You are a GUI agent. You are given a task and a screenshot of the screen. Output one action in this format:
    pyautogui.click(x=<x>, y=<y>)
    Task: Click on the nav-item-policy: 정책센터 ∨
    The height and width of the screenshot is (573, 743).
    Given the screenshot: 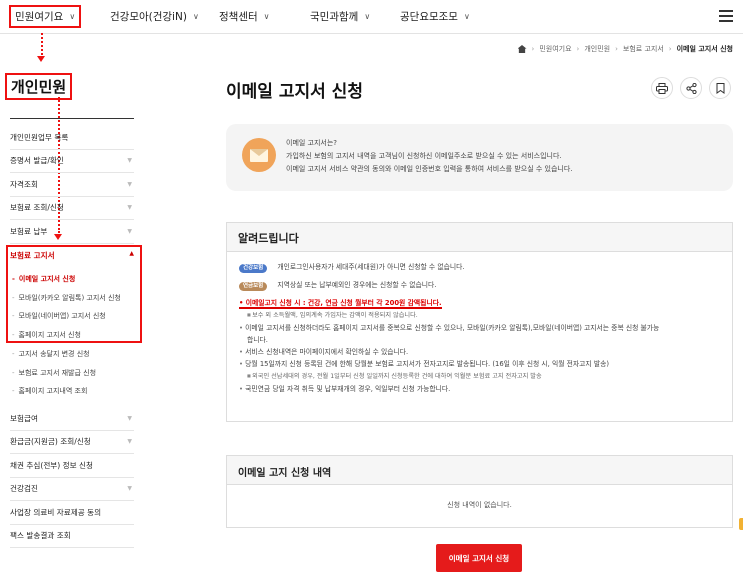 What is the action you would take?
    pyautogui.click(x=244, y=16)
    